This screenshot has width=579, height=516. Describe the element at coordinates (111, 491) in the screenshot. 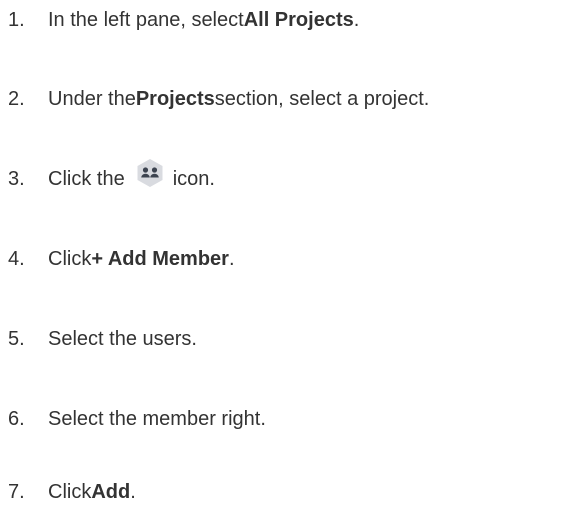

I see `step-text-bold: Add` at that location.